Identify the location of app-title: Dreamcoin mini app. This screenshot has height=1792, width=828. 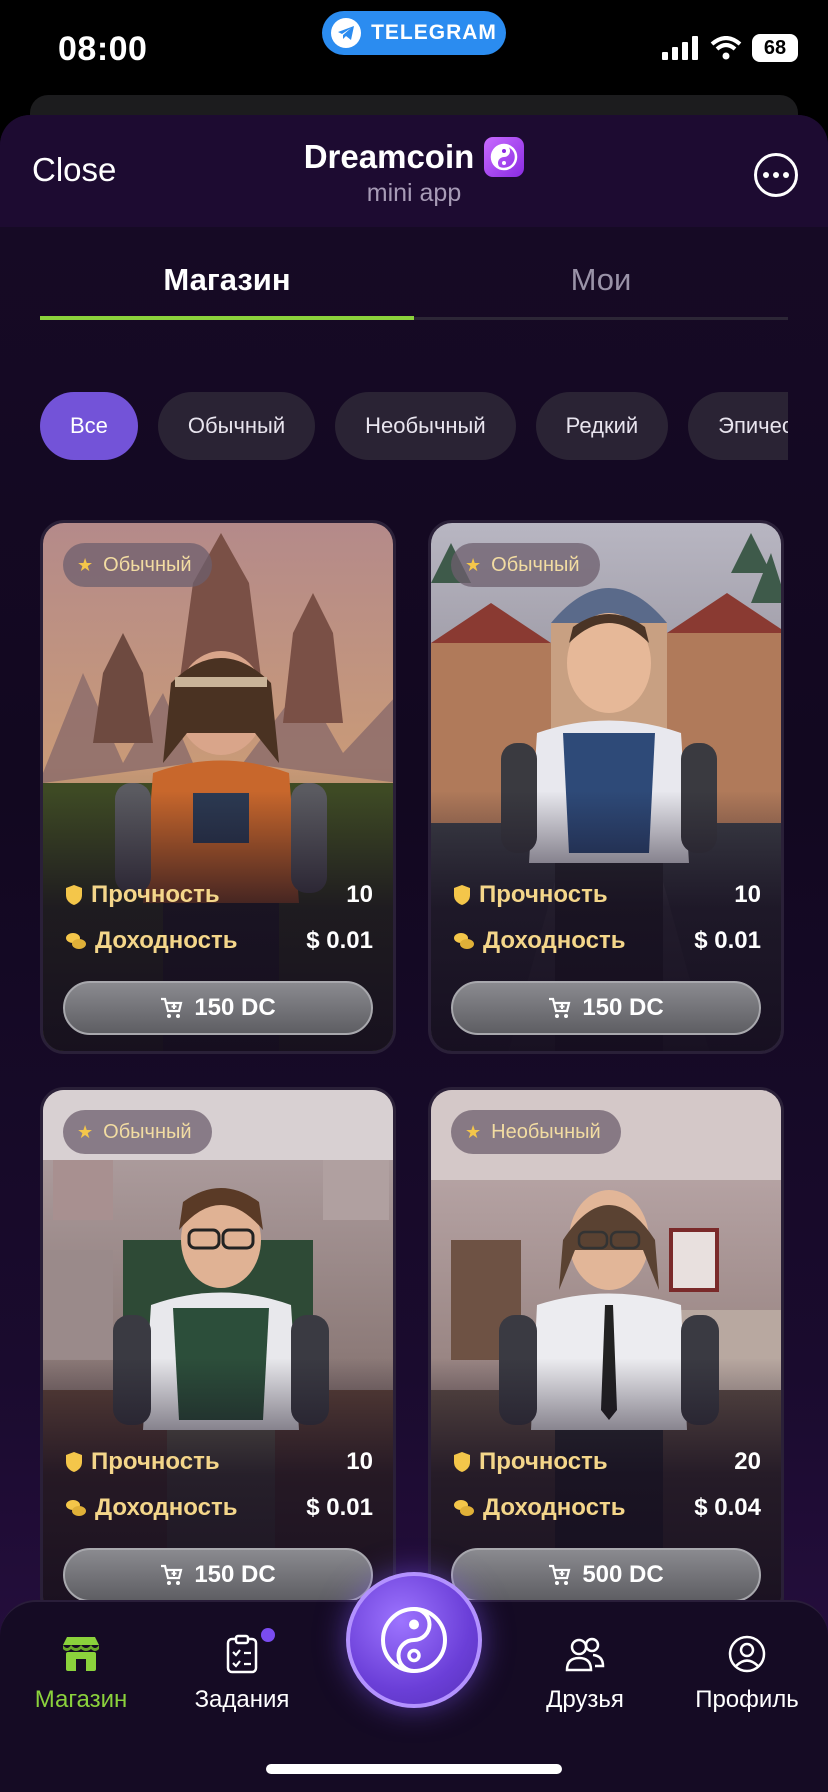
(414, 172).